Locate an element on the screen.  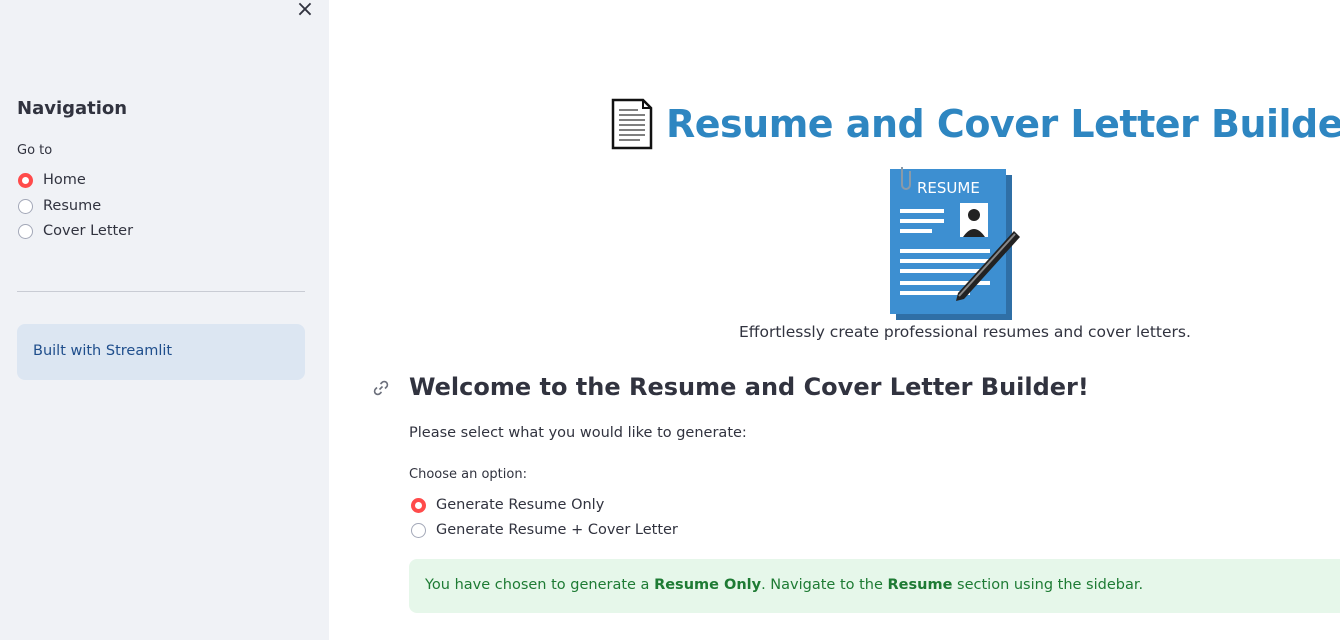
nav-radio-label: Cover Letter is located at coordinates (88, 231).